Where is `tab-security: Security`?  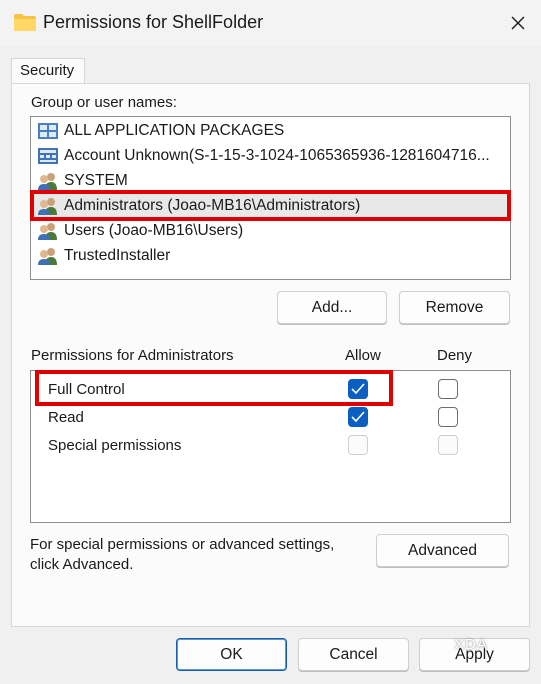
tab-security: Security is located at coordinates (48, 71).